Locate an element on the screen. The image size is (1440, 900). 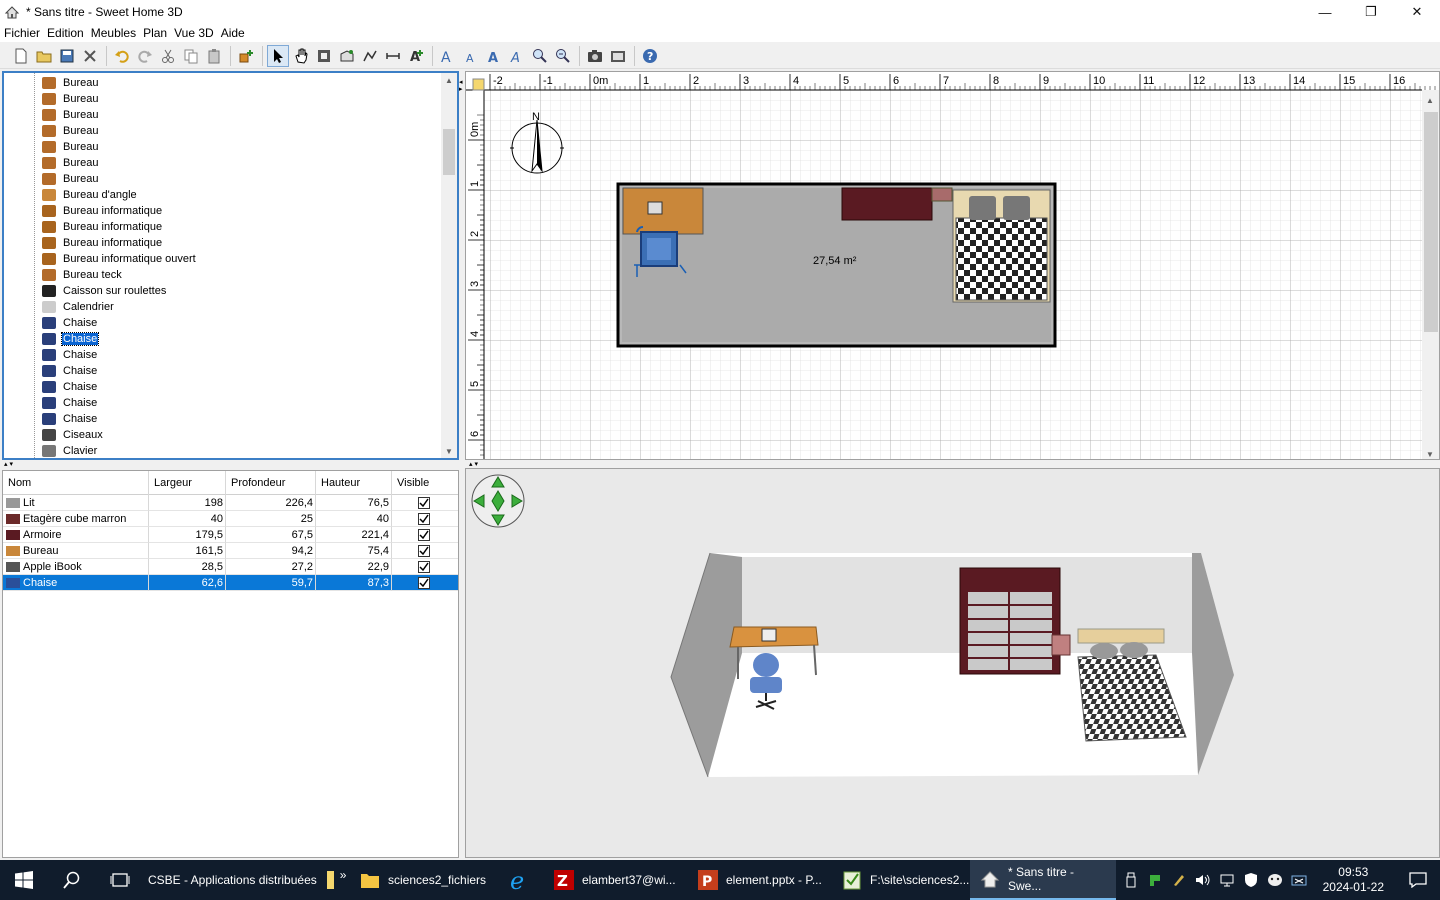
split-arrows-icon: ▴ ▾ is located at coordinates (8, 464).